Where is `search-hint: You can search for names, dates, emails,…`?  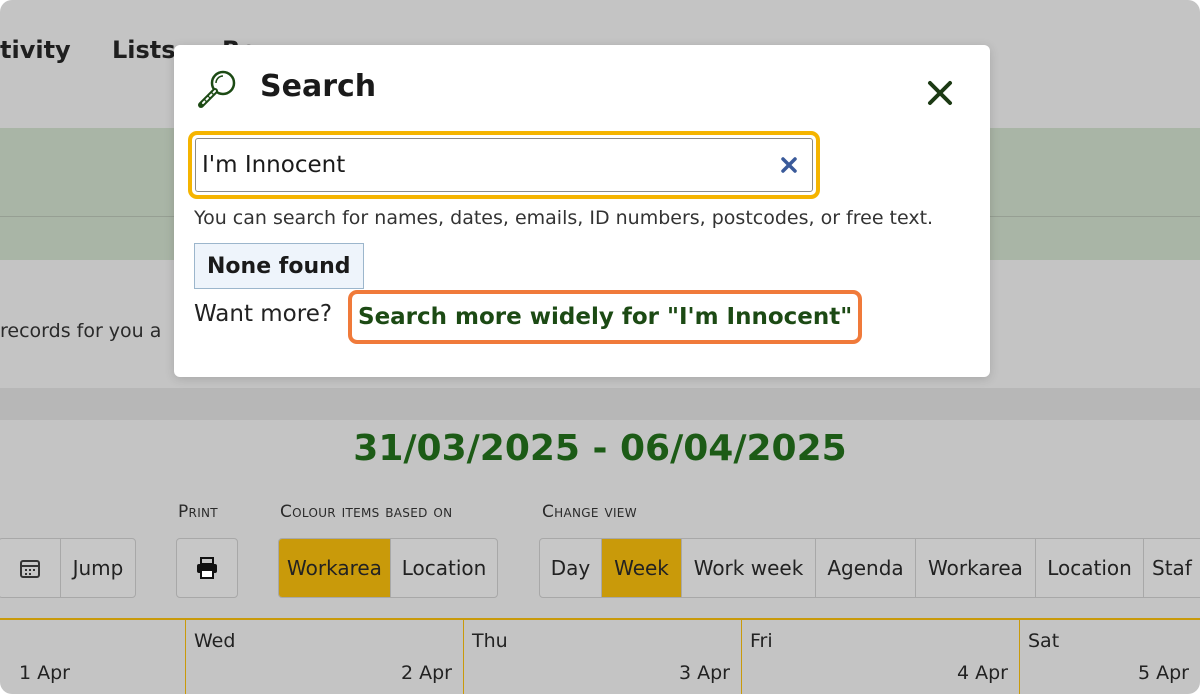 search-hint: You can search for names, dates, emails,… is located at coordinates (564, 218).